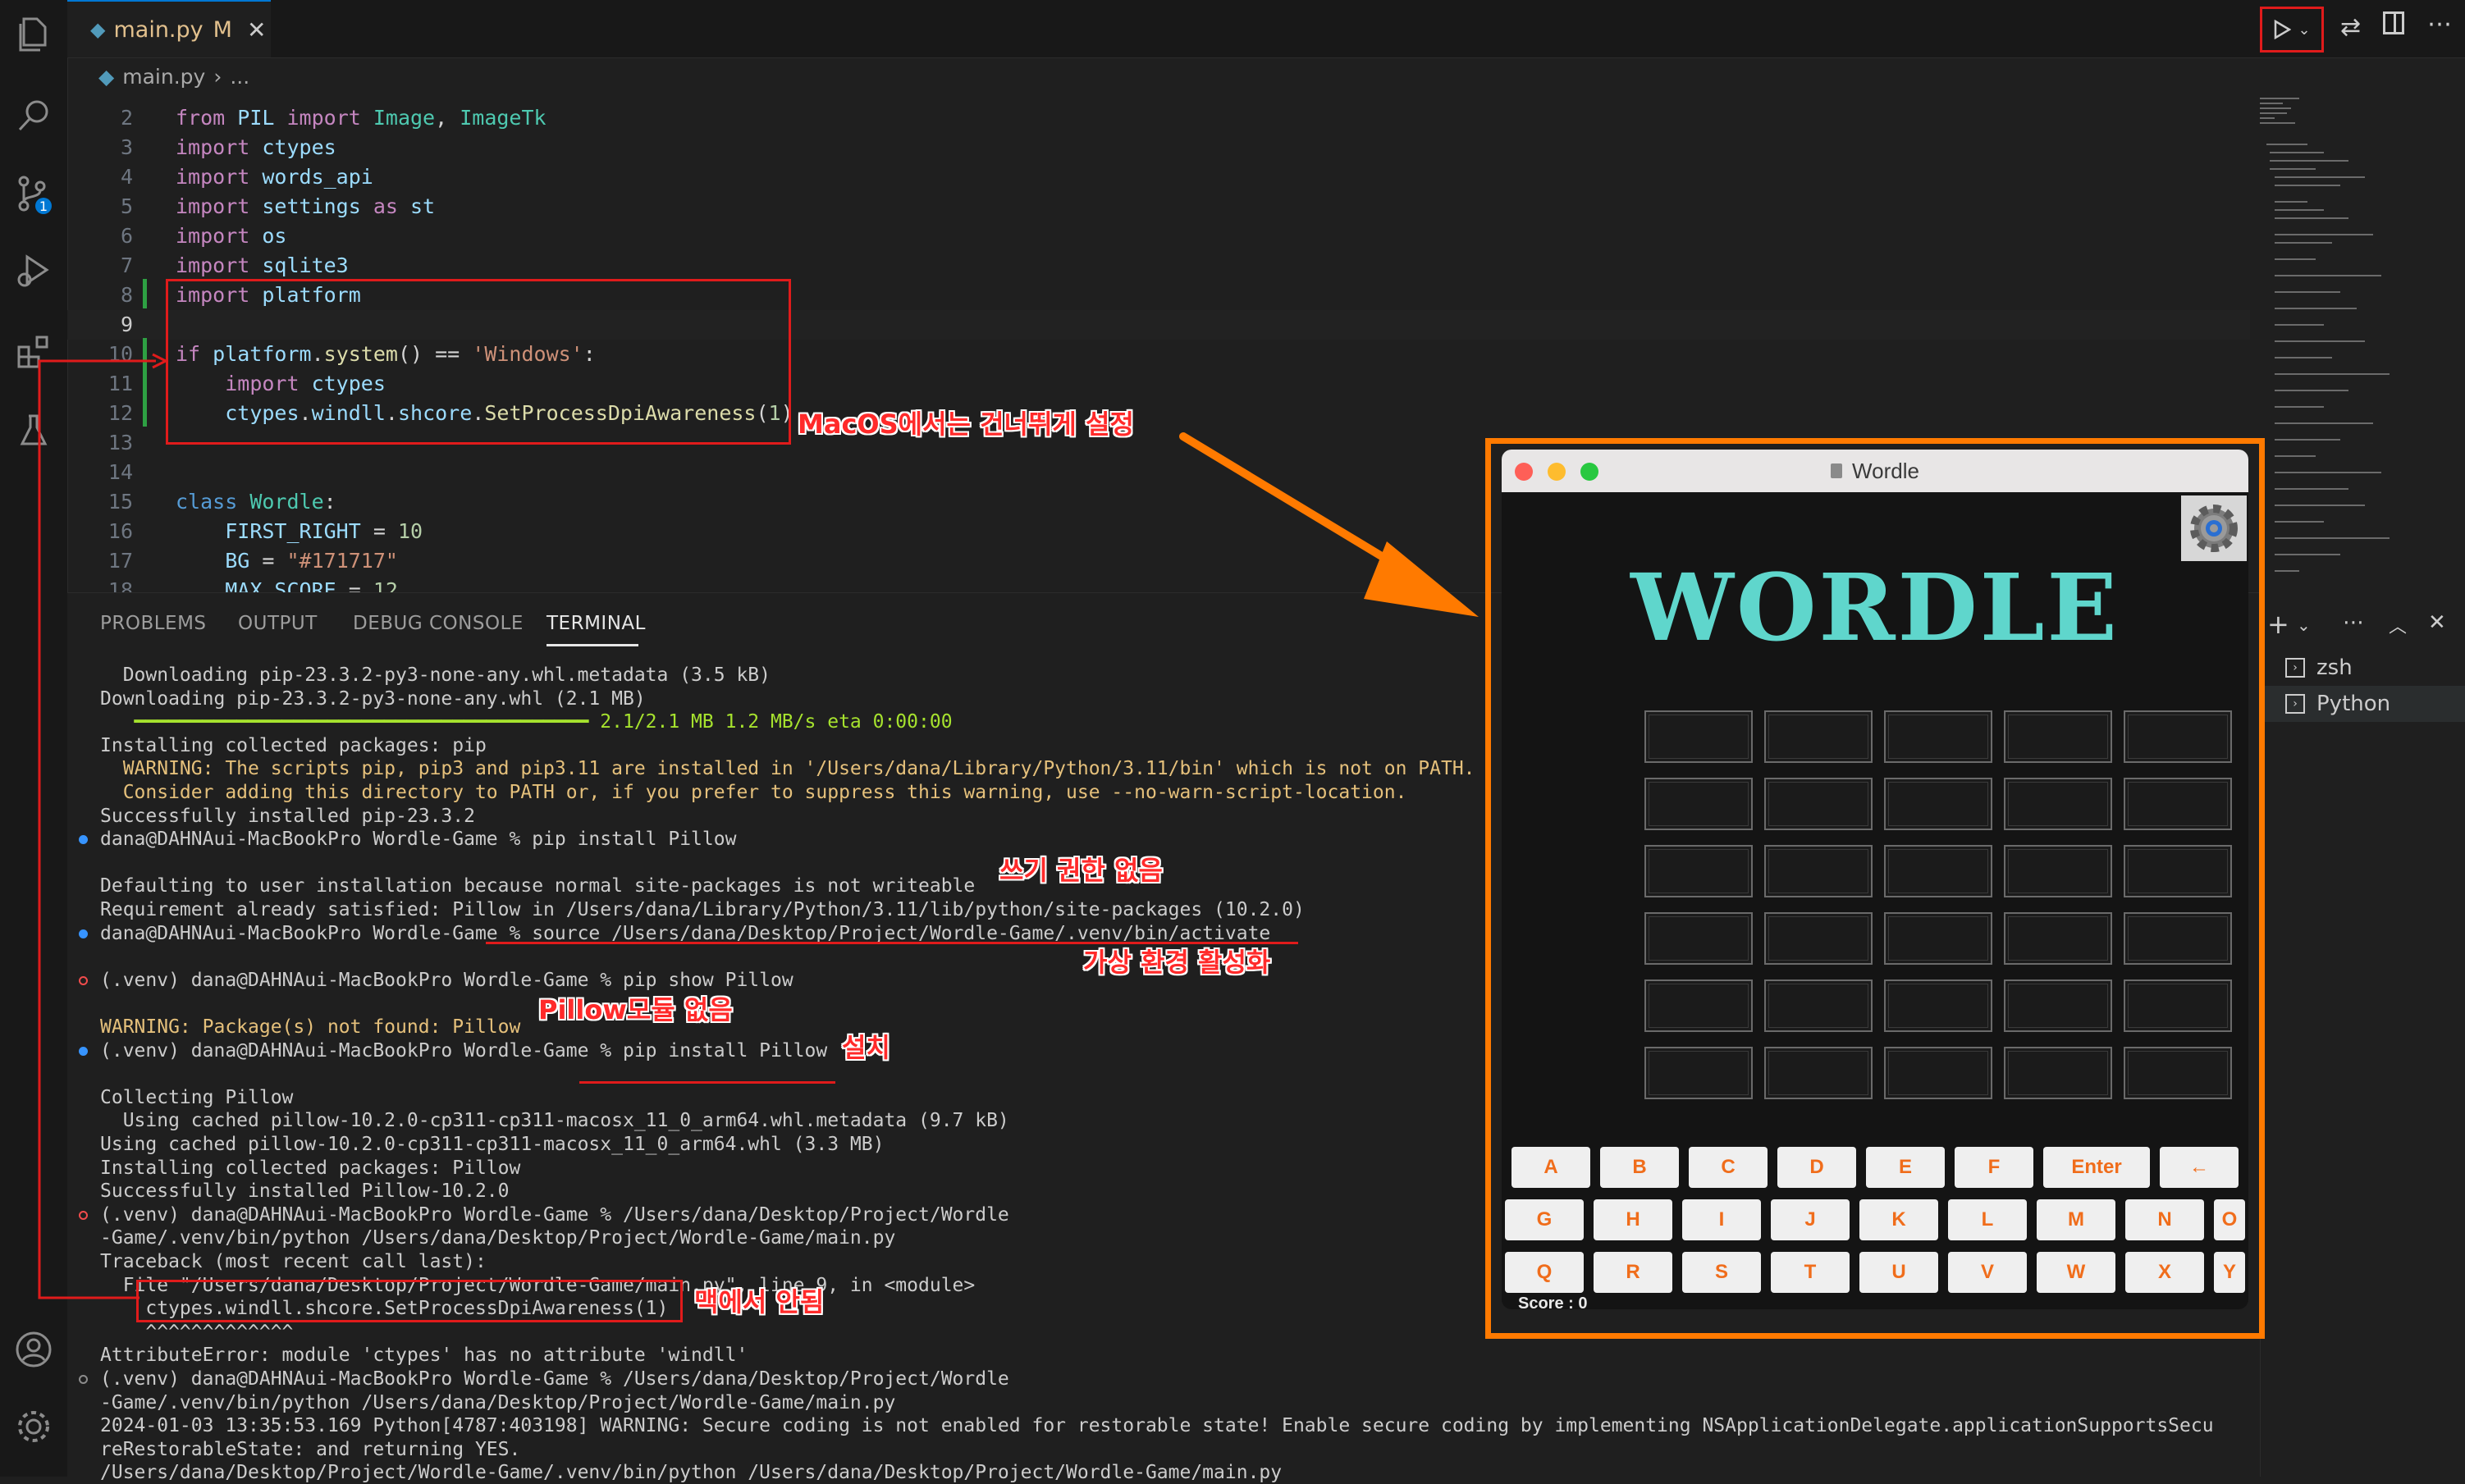  Describe the element at coordinates (2393, 22) in the screenshot. I see `split-editor-icon` at that location.